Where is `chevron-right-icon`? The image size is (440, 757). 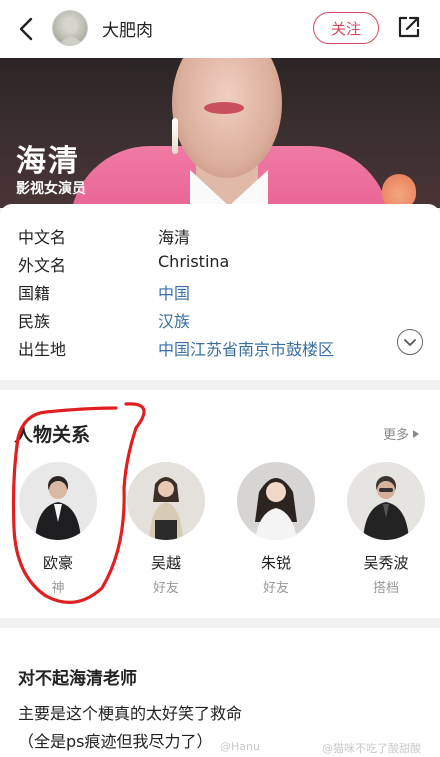
chevron-right-icon is located at coordinates (416, 433).